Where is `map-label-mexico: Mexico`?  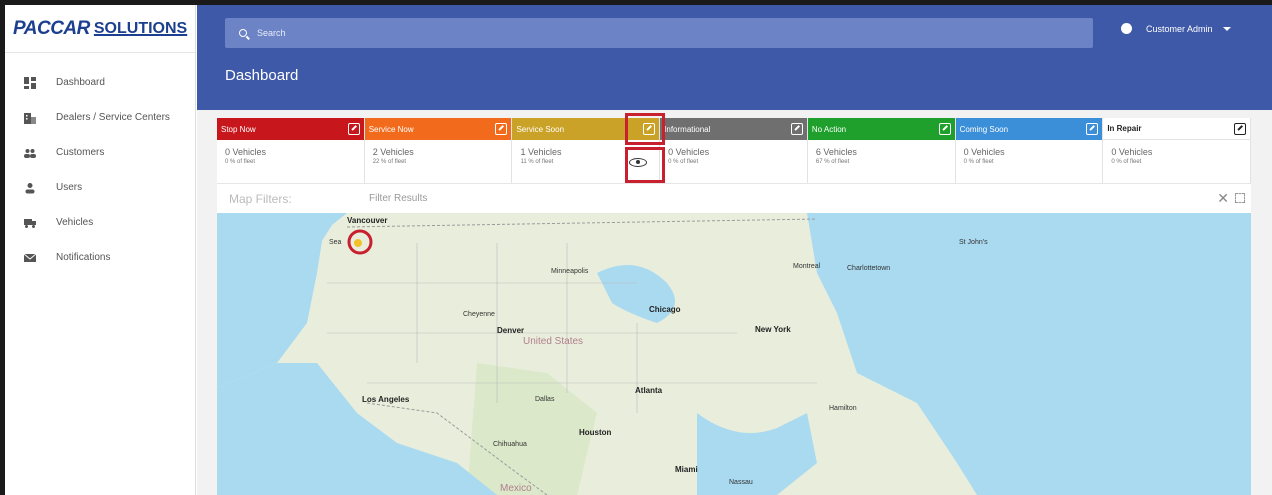
map-label-mexico: Mexico is located at coordinates (516, 488).